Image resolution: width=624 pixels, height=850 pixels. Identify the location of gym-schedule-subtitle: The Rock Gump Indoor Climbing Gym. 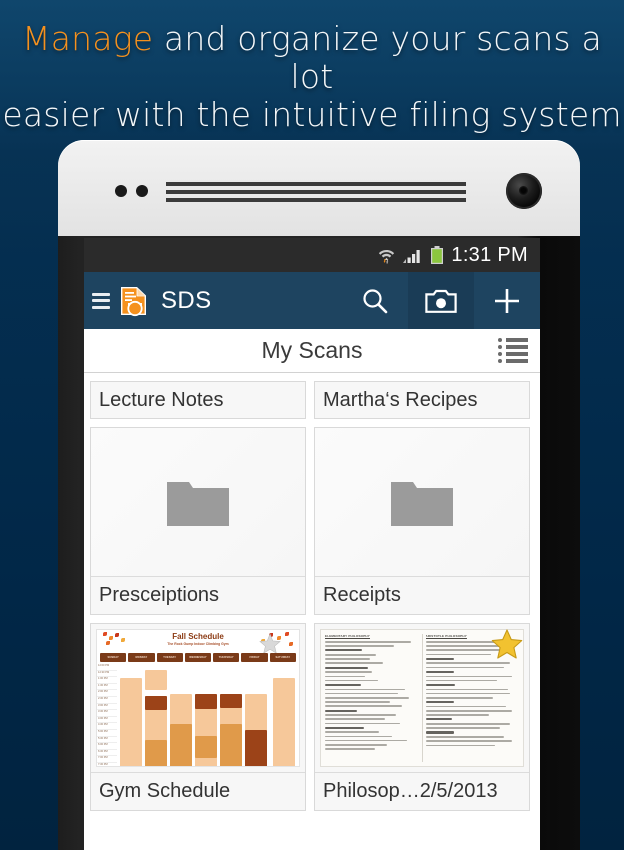
(198, 644).